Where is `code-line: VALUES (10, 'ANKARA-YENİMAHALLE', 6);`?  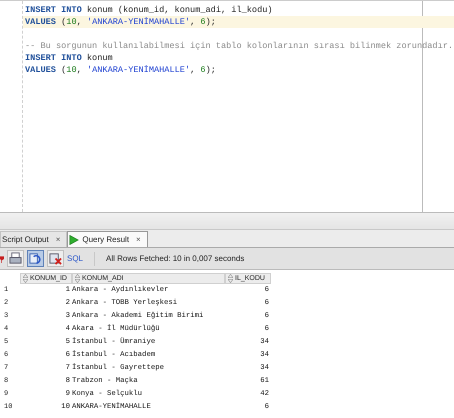
code-line: VALUES (10, 'ANKARA-YENİMAHALLE', 6); is located at coordinates (120, 70).